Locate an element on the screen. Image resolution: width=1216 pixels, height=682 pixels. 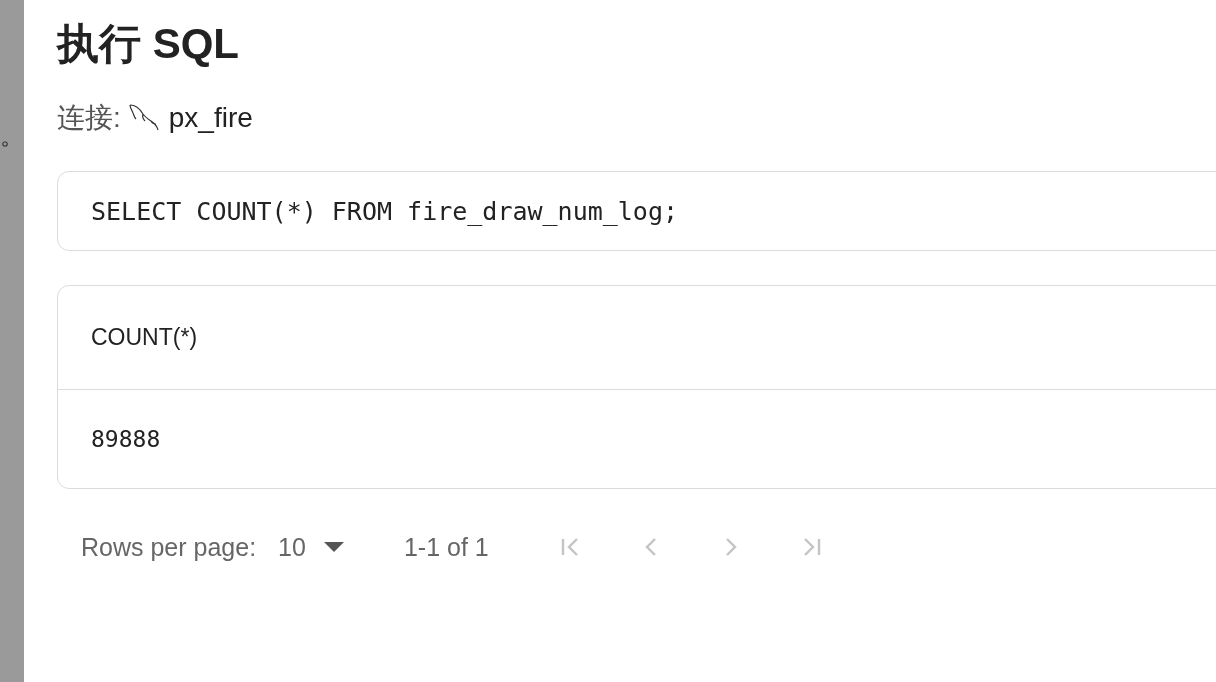
sql-query-field: SELECT COUNT(*) FROM fire_draw_num_log; is located at coordinates (636, 211).